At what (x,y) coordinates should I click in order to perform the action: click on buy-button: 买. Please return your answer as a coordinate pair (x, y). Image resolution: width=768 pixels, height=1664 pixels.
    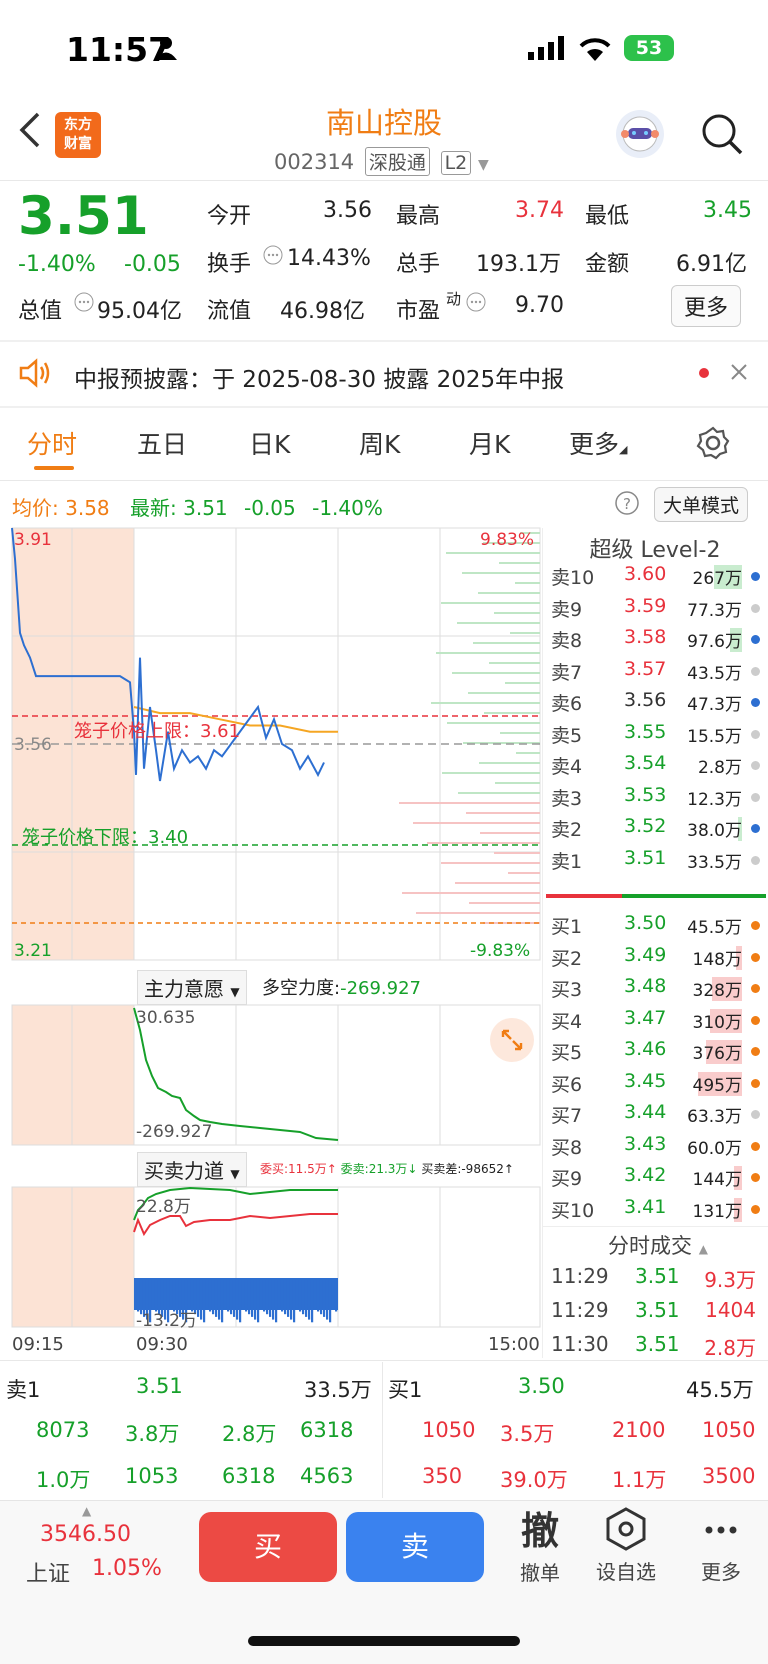
    Looking at the image, I should click on (268, 1547).